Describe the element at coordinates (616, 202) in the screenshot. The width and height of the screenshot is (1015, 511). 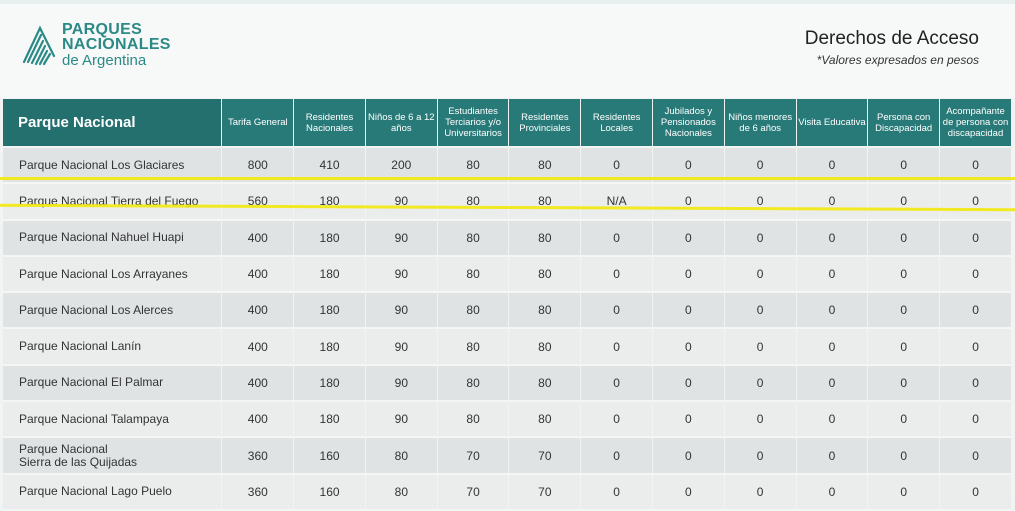
I see `fee-cell: N/A` at that location.